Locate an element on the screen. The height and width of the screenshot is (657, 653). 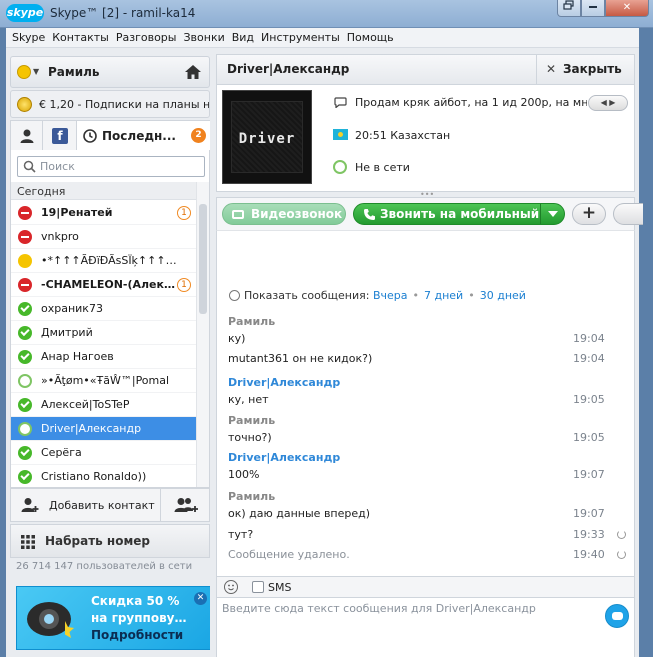
dial-number-button: Набрать номер is located at coordinates (110, 541).